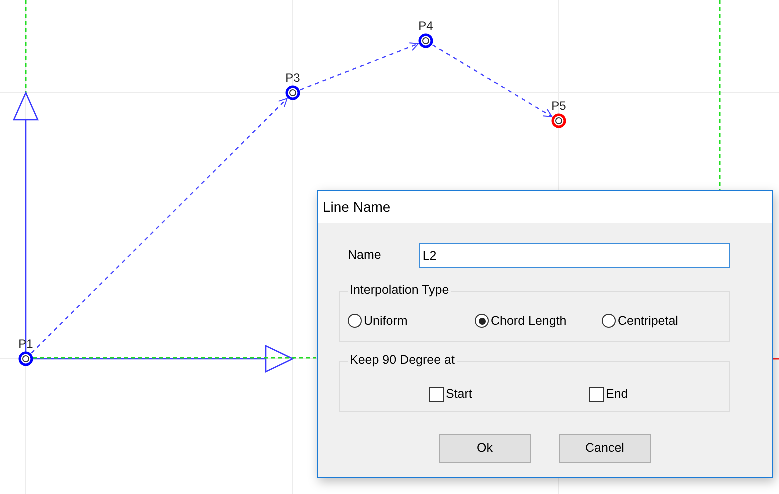 This screenshot has height=494, width=779. I want to click on group-label: Interpolation Type, so click(400, 290).